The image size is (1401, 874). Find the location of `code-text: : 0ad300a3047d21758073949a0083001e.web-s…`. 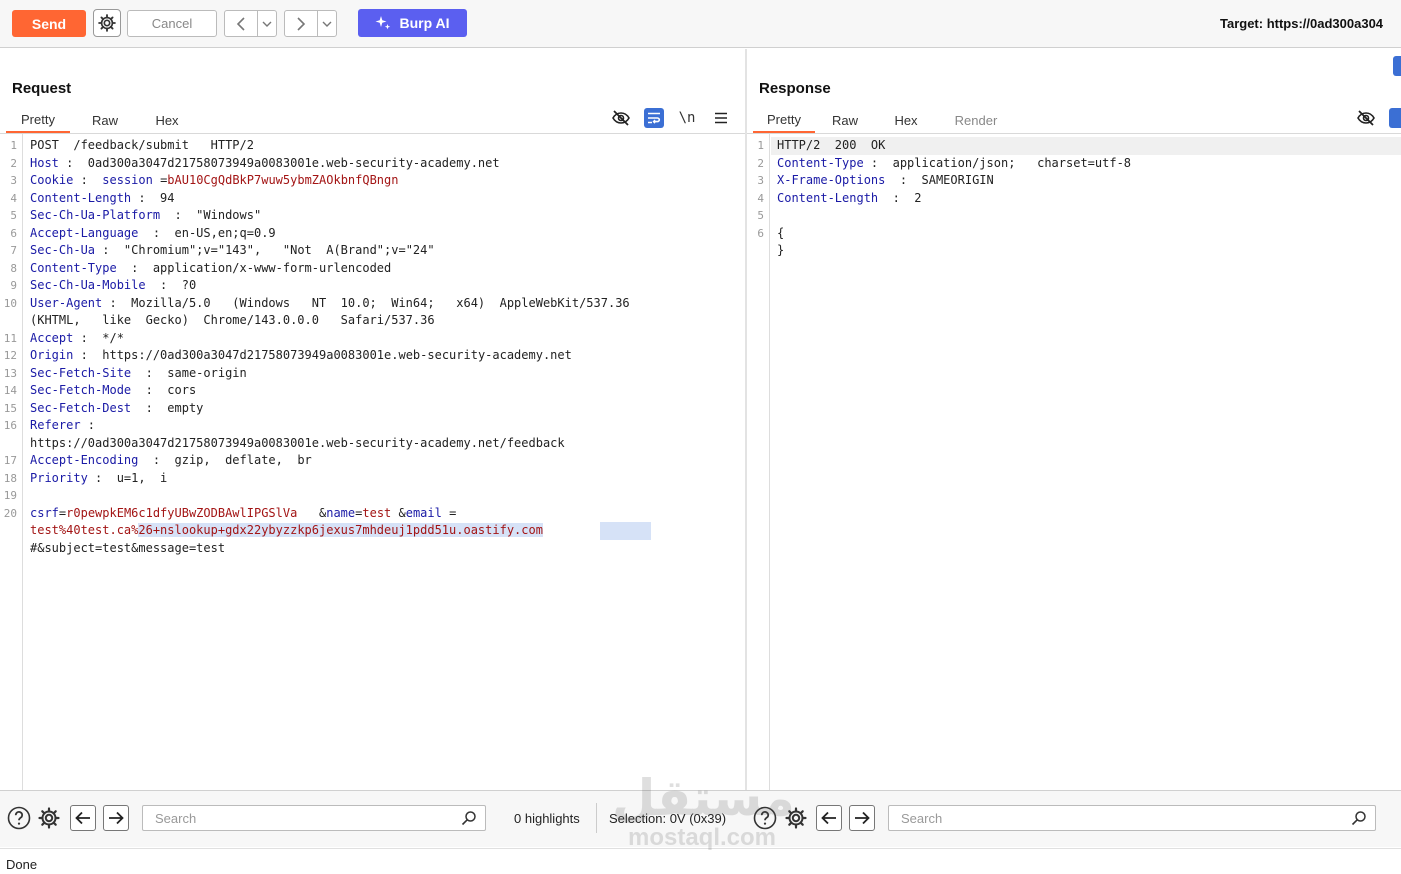

code-text: : 0ad300a3047d21758073949a0083001e.web-s… is located at coordinates (279, 162).